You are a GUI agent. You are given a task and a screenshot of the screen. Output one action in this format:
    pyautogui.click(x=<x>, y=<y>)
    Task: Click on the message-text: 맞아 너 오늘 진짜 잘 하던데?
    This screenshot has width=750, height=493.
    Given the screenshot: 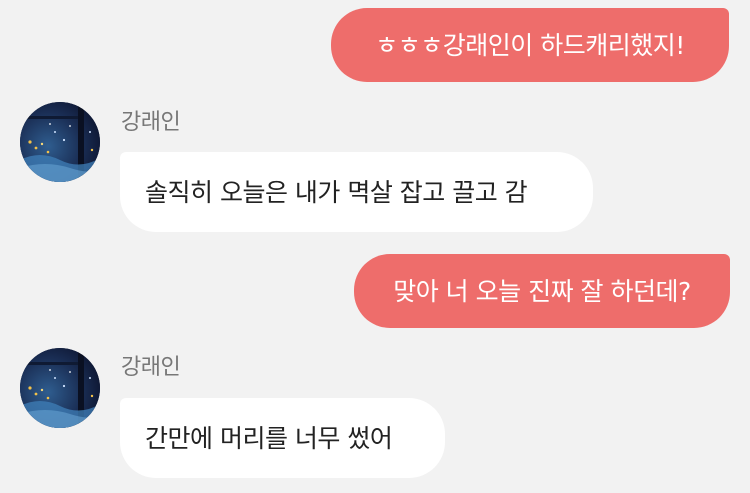 What is the action you would take?
    pyautogui.click(x=542, y=291)
    